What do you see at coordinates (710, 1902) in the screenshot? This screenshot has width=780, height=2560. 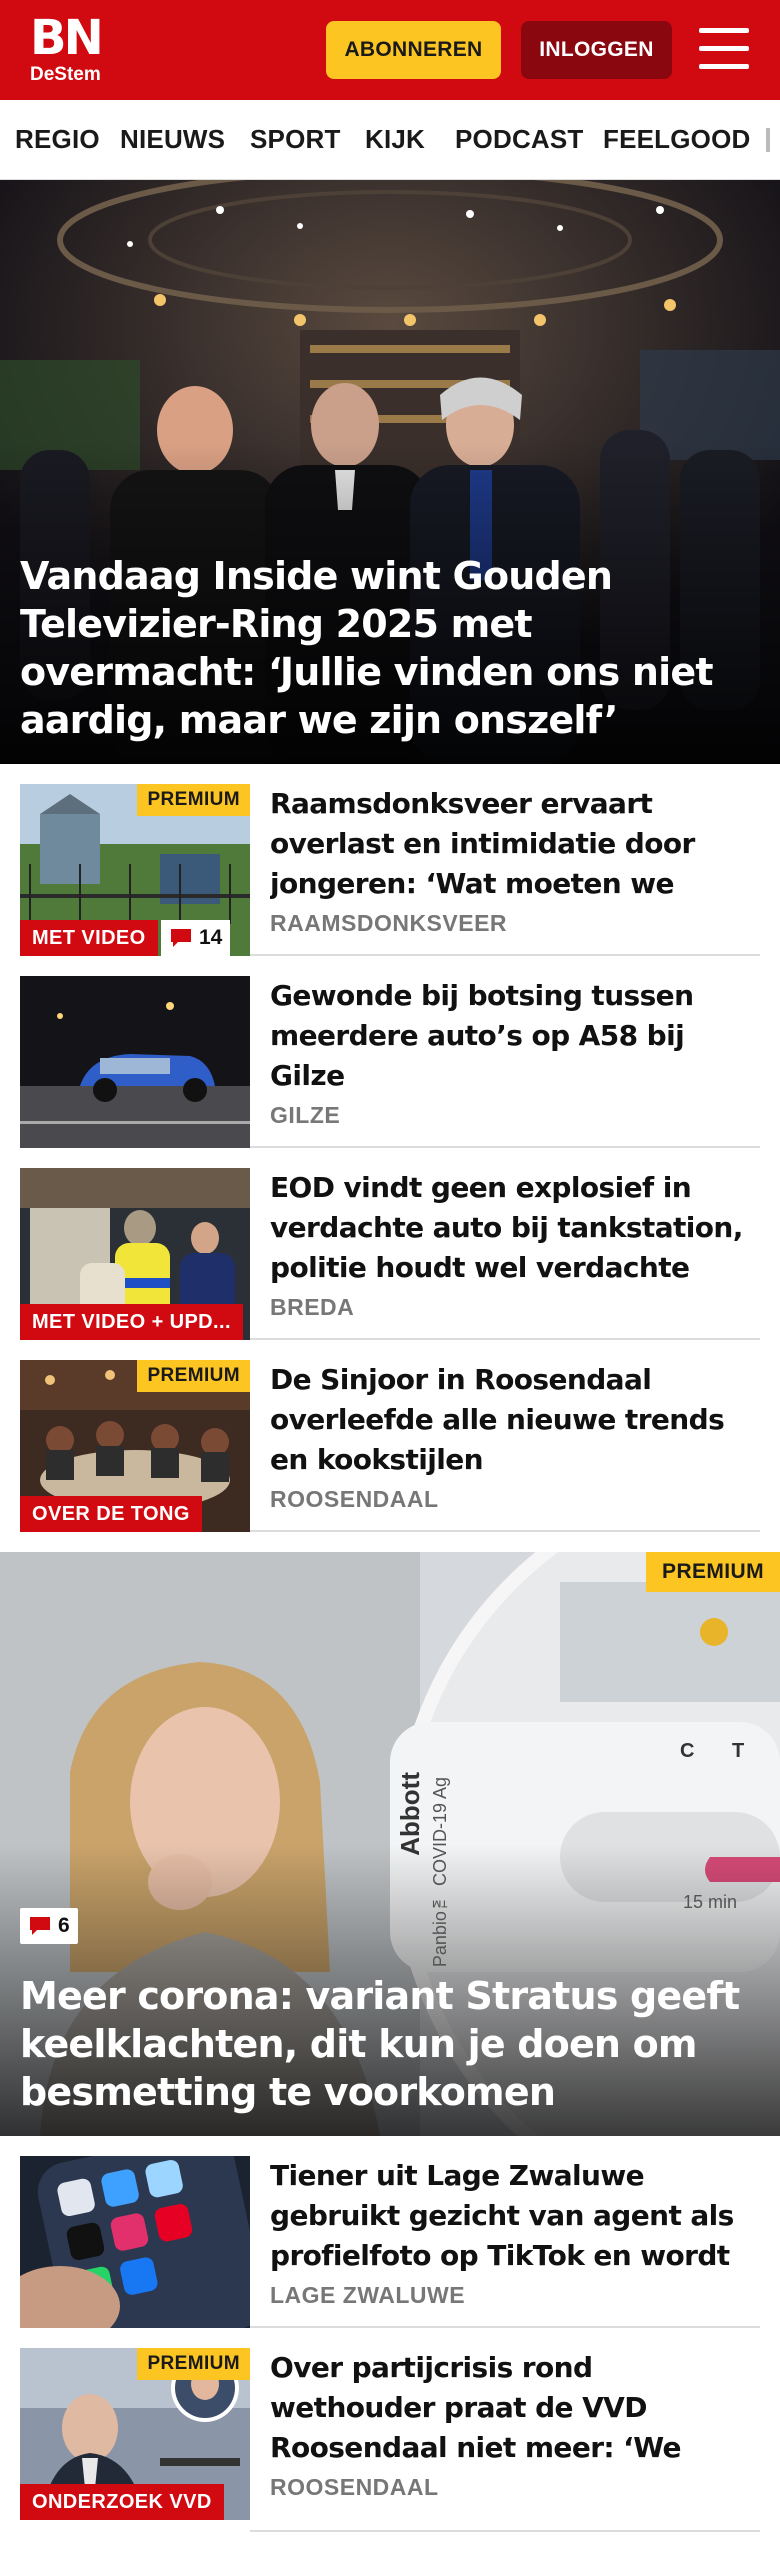 I see `test-time-text: 15 min` at bounding box center [710, 1902].